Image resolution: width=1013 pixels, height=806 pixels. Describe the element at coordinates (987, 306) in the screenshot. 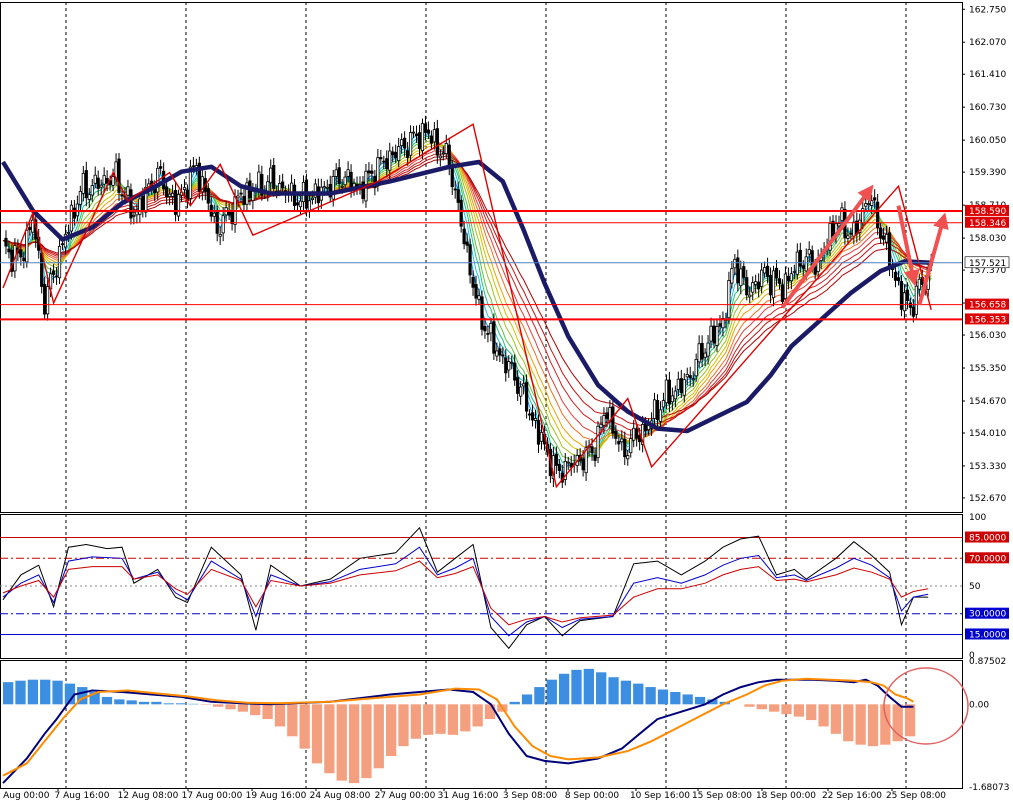

I see `price-level-label: 156.658` at that location.